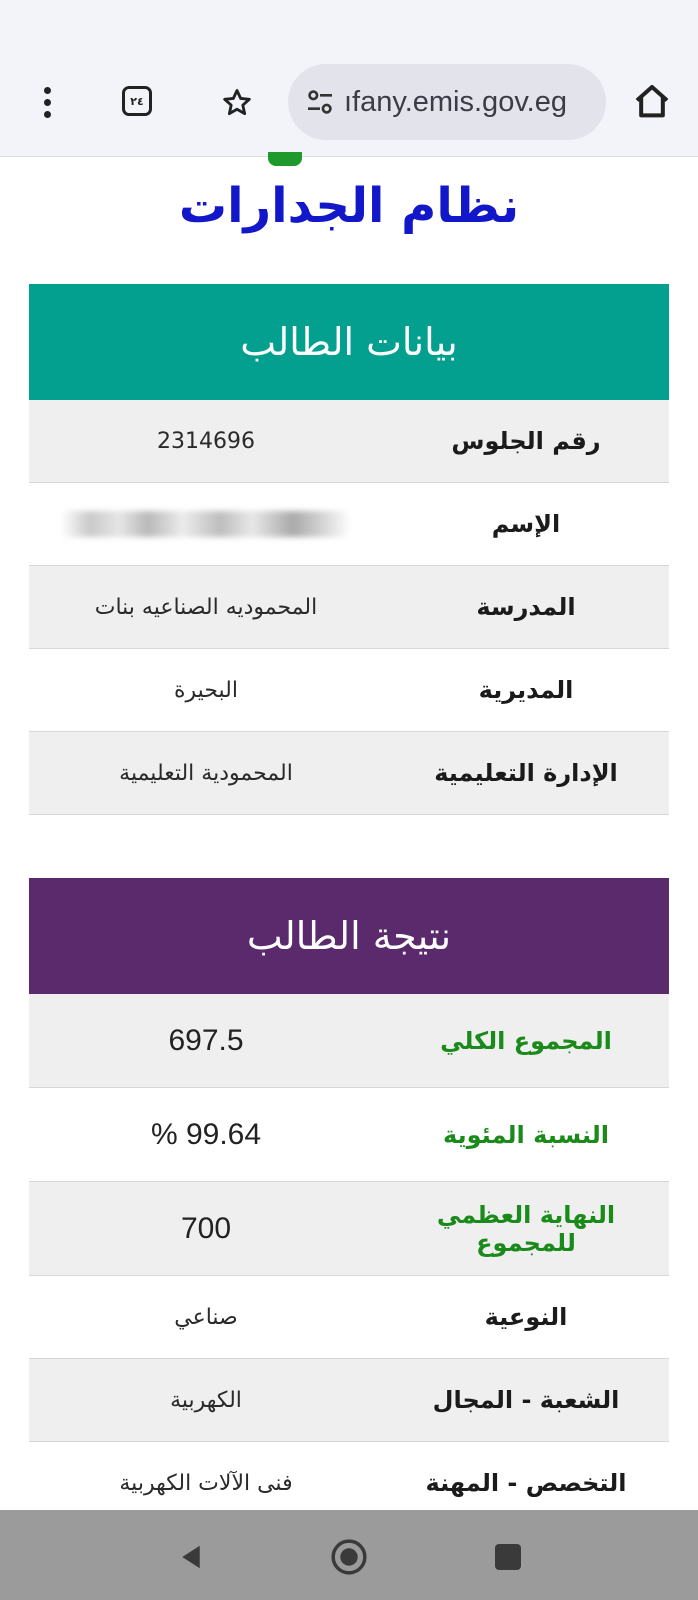  Describe the element at coordinates (349, 1041) in the screenshot. I see `table-row-total-score: المجموع الكلي 697.5` at that location.